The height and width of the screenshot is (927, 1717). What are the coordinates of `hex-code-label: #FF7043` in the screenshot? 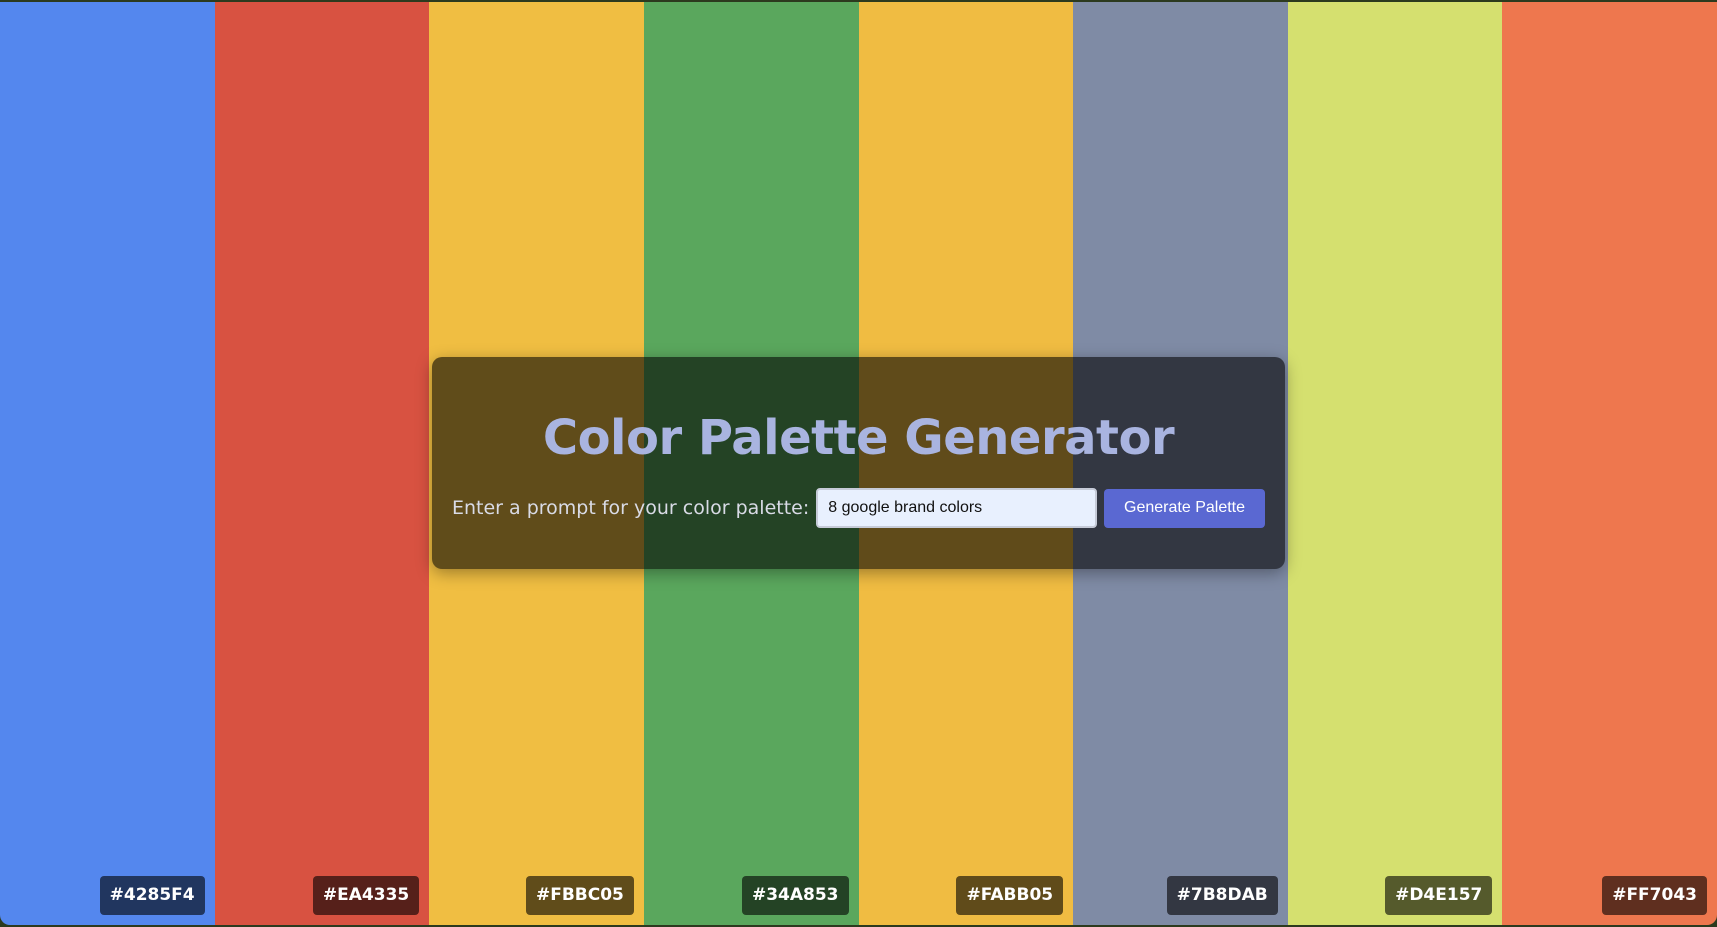 It's located at (1654, 895).